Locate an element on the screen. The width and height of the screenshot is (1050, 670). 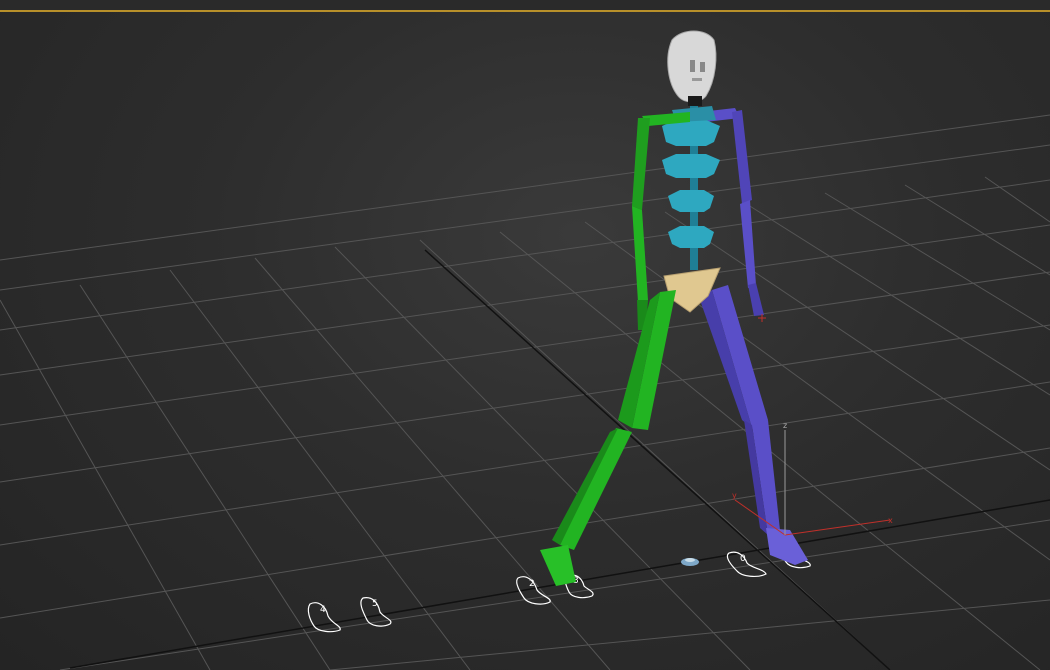
biped-left-side is located at coordinates (615, 349).